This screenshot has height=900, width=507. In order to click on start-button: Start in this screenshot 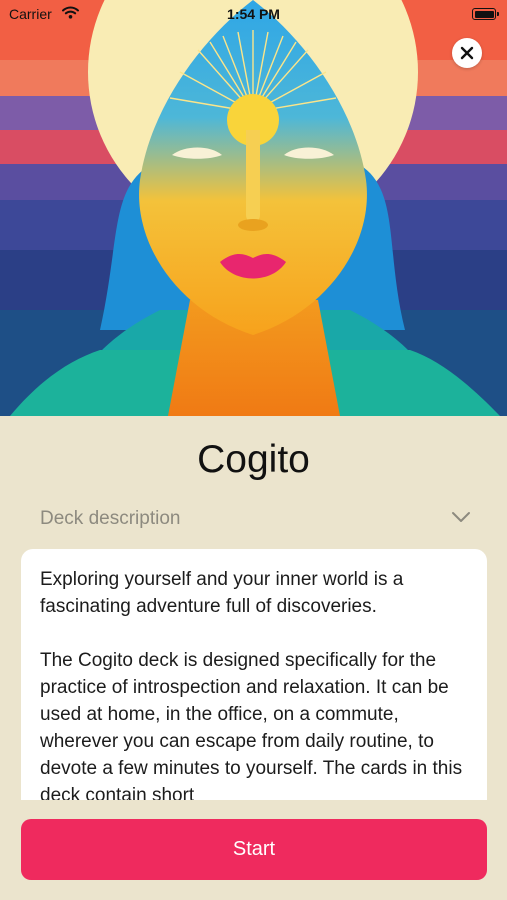, I will do `click(254, 849)`.